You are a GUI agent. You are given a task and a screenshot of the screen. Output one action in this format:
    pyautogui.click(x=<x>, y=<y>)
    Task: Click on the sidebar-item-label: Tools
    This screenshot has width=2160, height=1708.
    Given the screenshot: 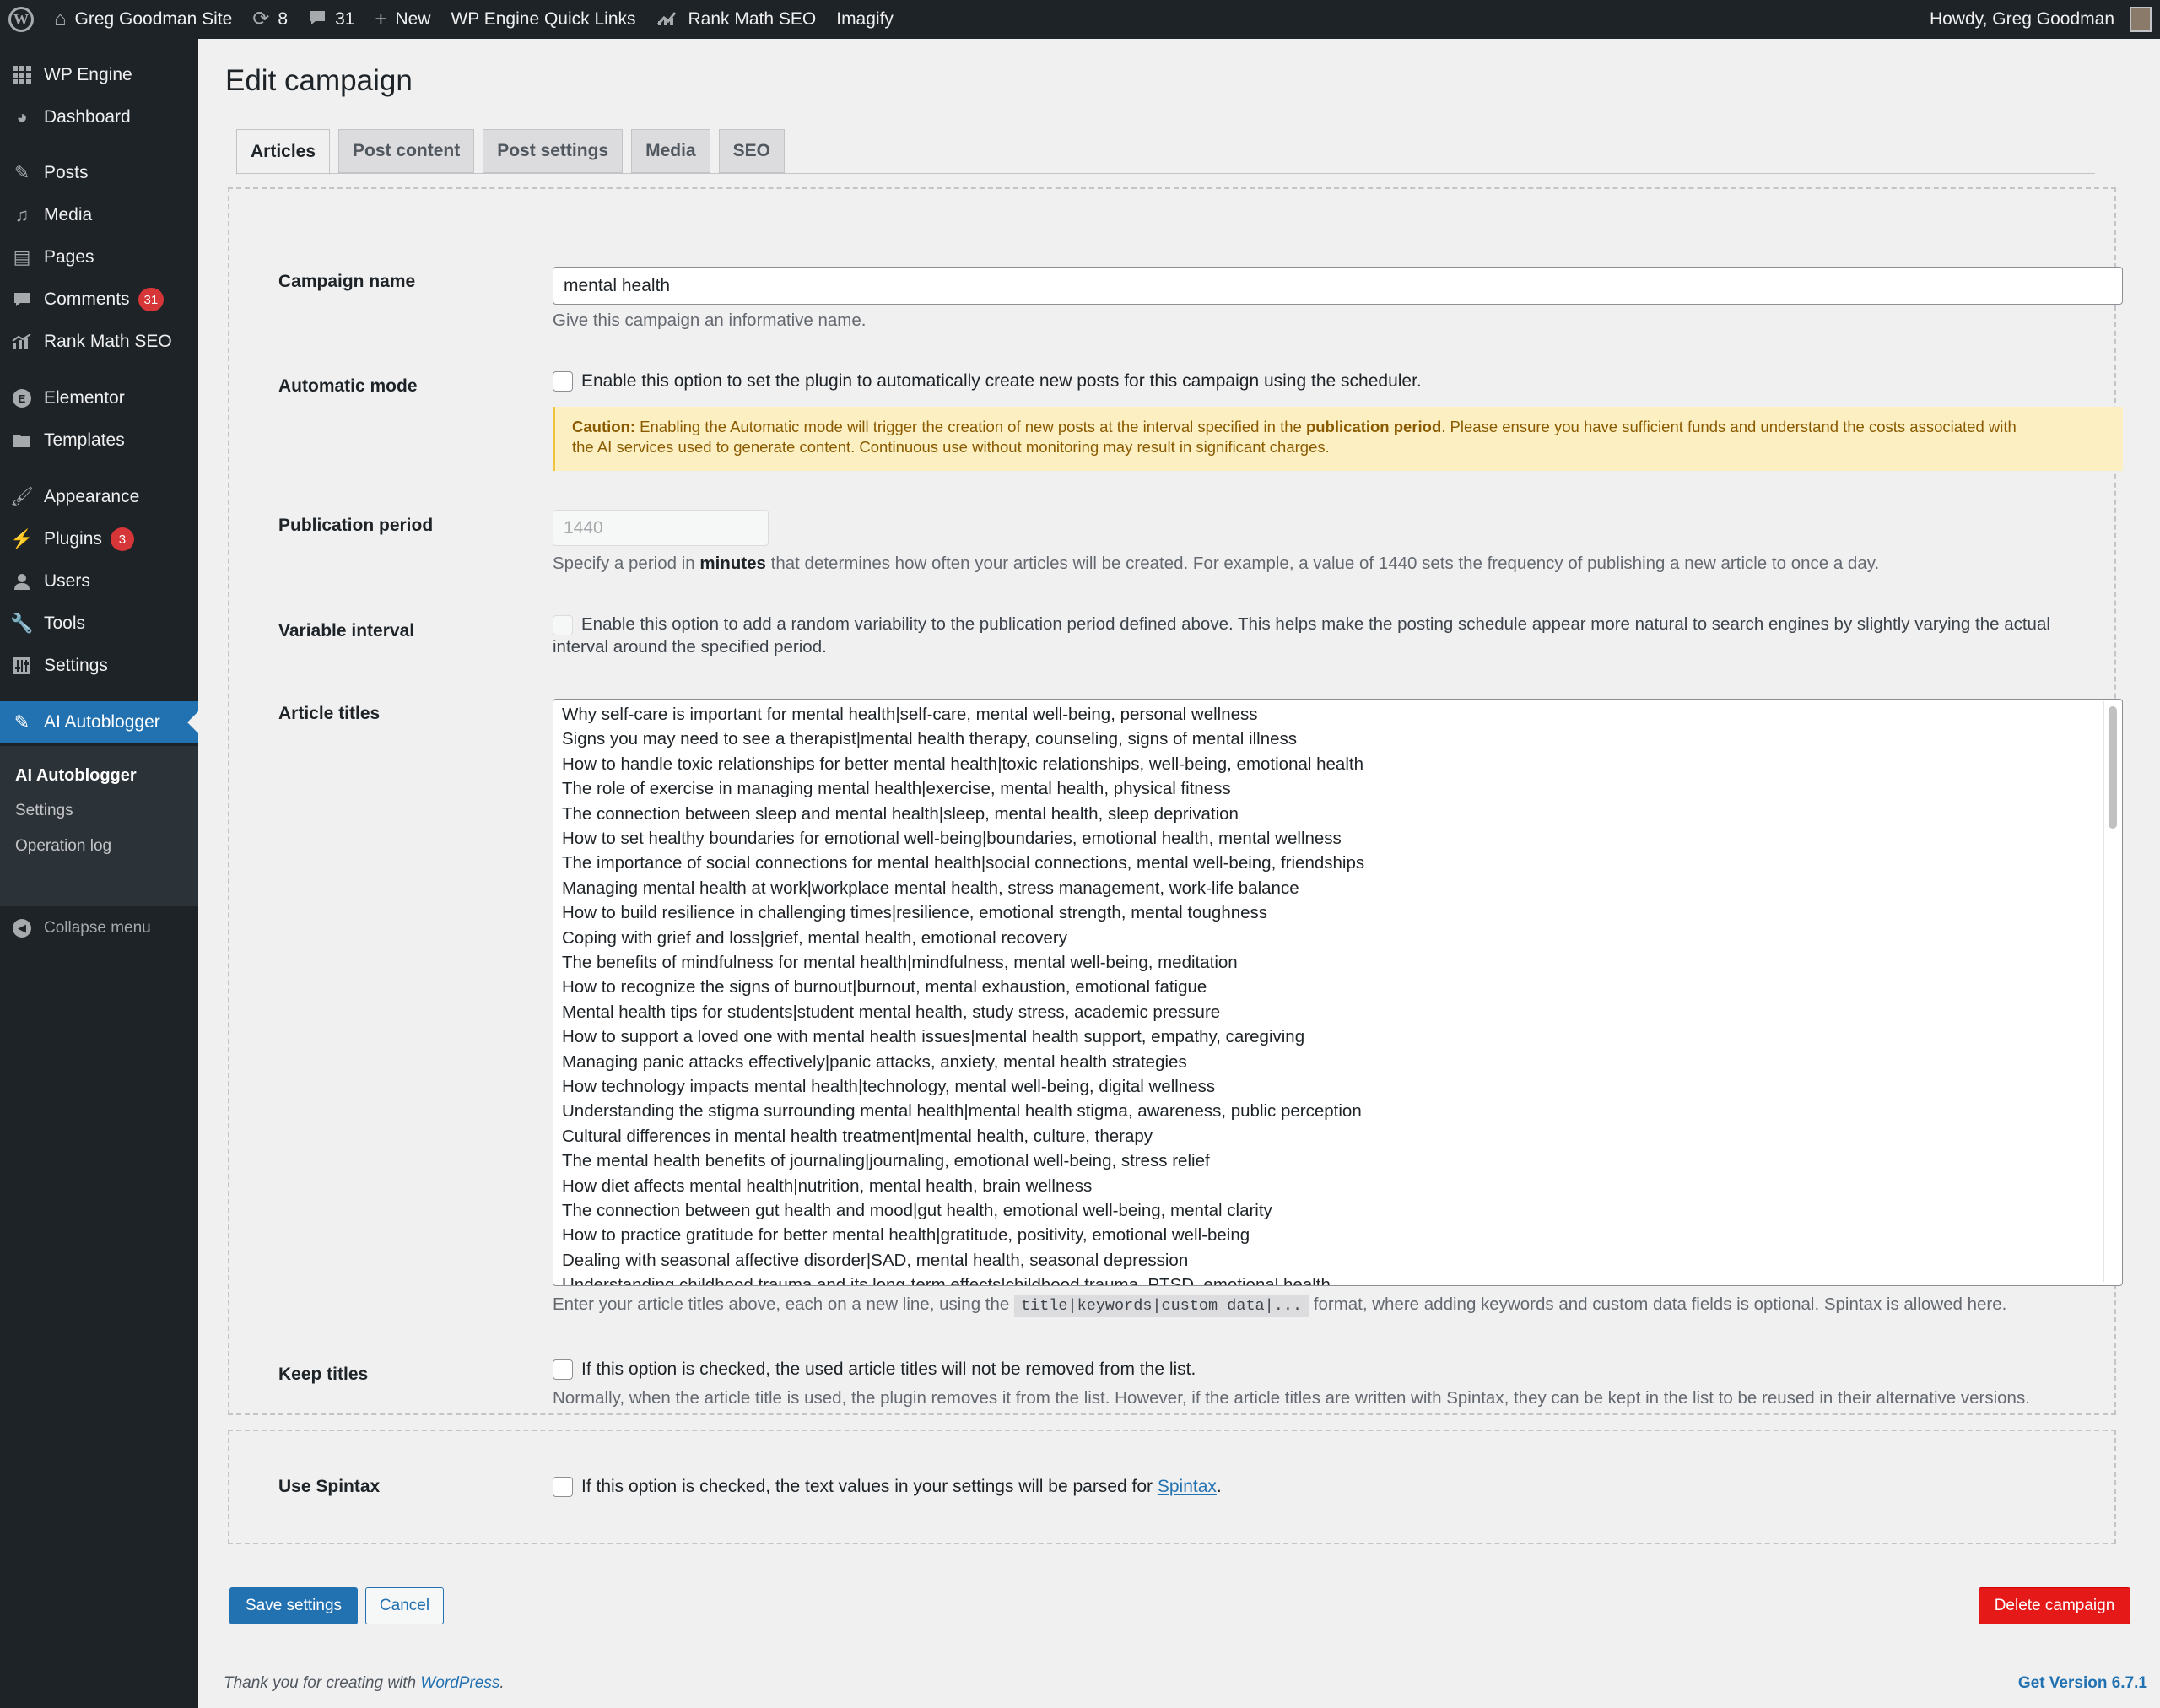 What is the action you would take?
    pyautogui.click(x=65, y=623)
    